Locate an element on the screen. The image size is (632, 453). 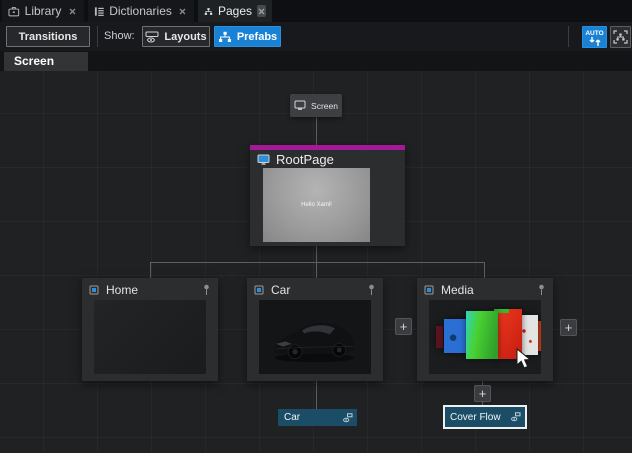
library-briefcase-icon is located at coordinates (14, 11).